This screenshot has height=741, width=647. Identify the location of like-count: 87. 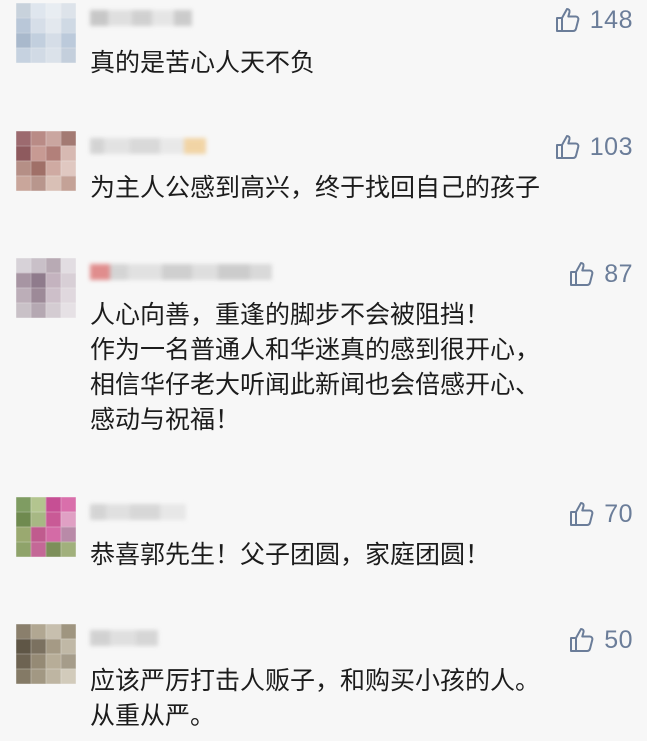
(618, 274).